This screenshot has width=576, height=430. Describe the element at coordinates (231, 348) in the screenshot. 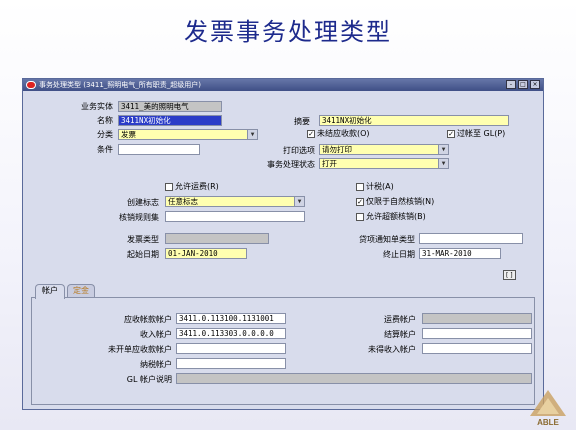

I see `unbilled-receivable-field` at that location.